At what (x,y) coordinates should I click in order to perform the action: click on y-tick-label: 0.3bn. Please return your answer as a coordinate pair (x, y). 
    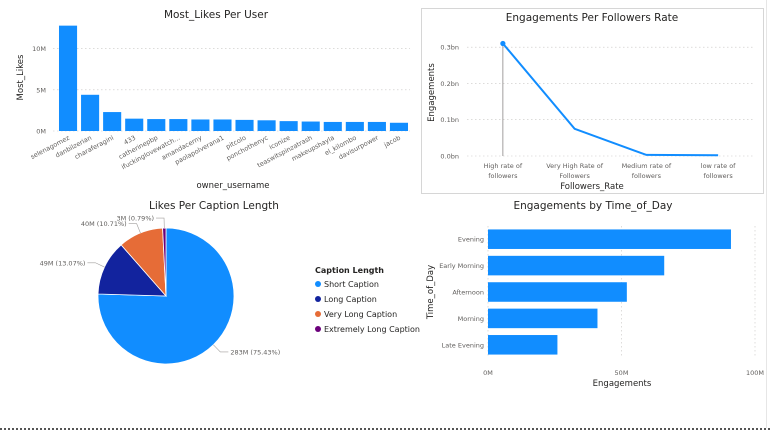
    Looking at the image, I should click on (449, 48).